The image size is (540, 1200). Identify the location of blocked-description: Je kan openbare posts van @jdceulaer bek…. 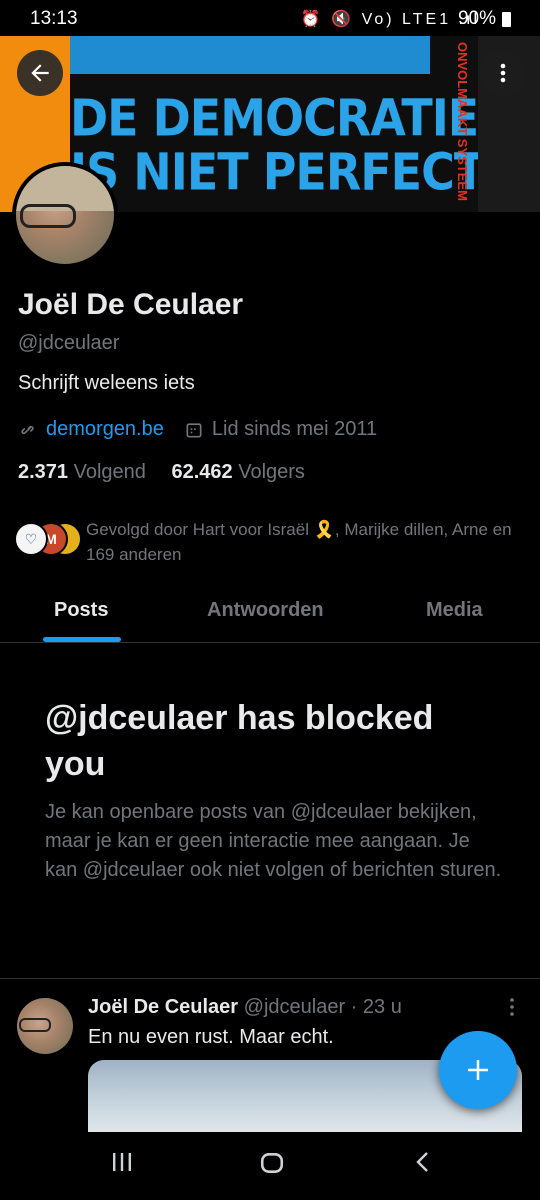
(273, 841).